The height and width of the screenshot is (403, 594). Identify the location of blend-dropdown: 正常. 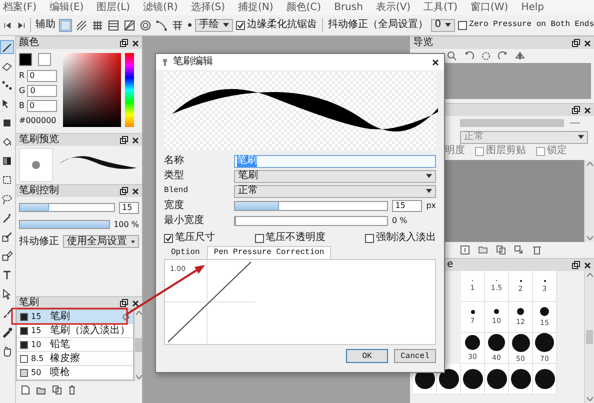
(335, 191).